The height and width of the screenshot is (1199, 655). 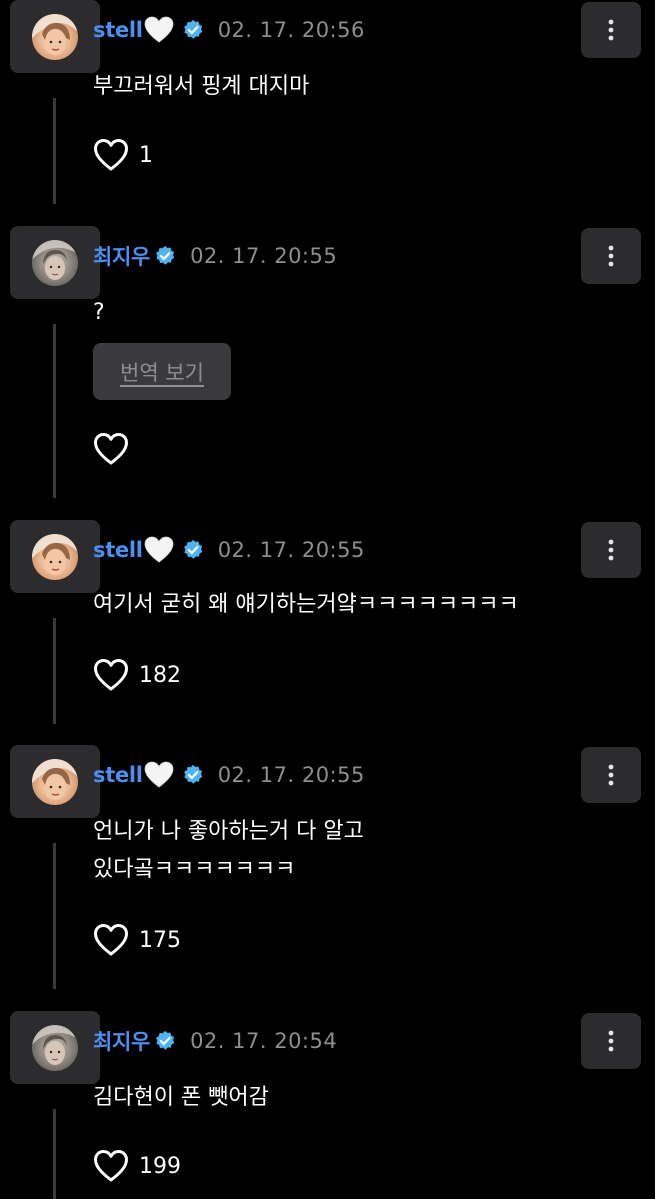 I want to click on comment-header: 최지우 02. 17. 20:55, so click(x=215, y=256).